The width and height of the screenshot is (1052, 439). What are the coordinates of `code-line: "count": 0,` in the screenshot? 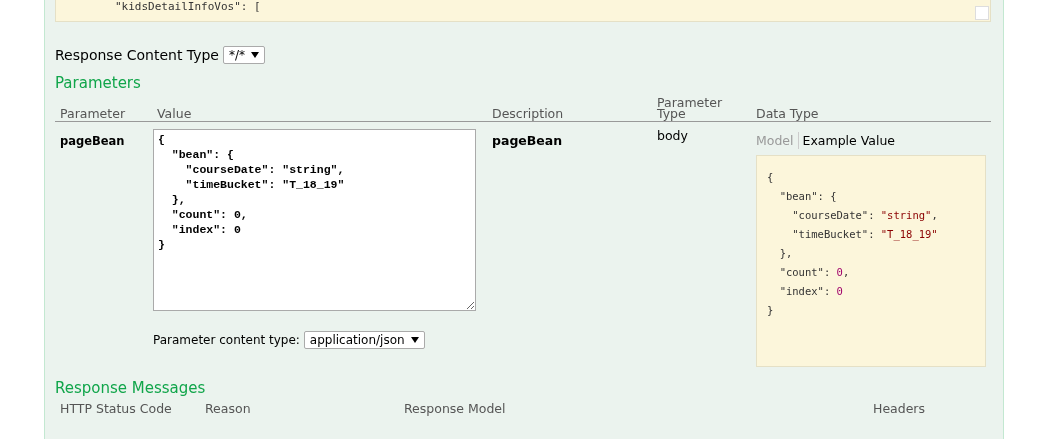 It's located at (814, 272).